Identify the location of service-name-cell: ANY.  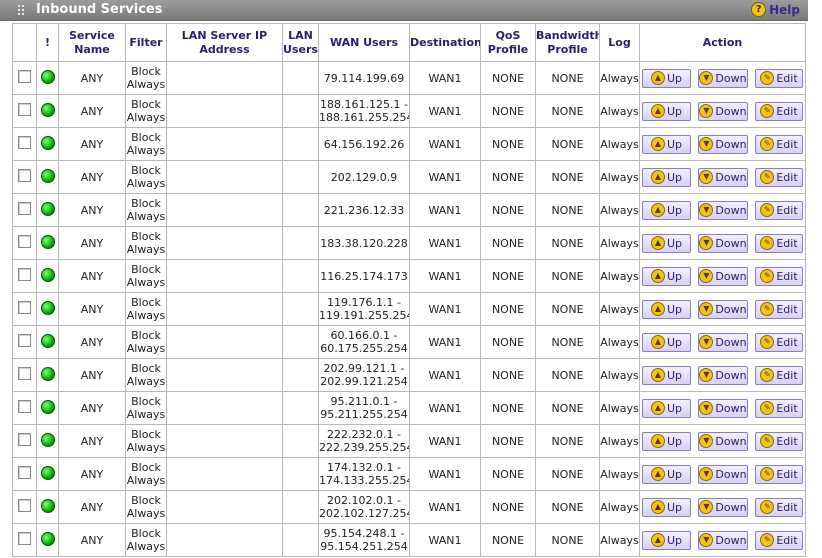
(92, 408).